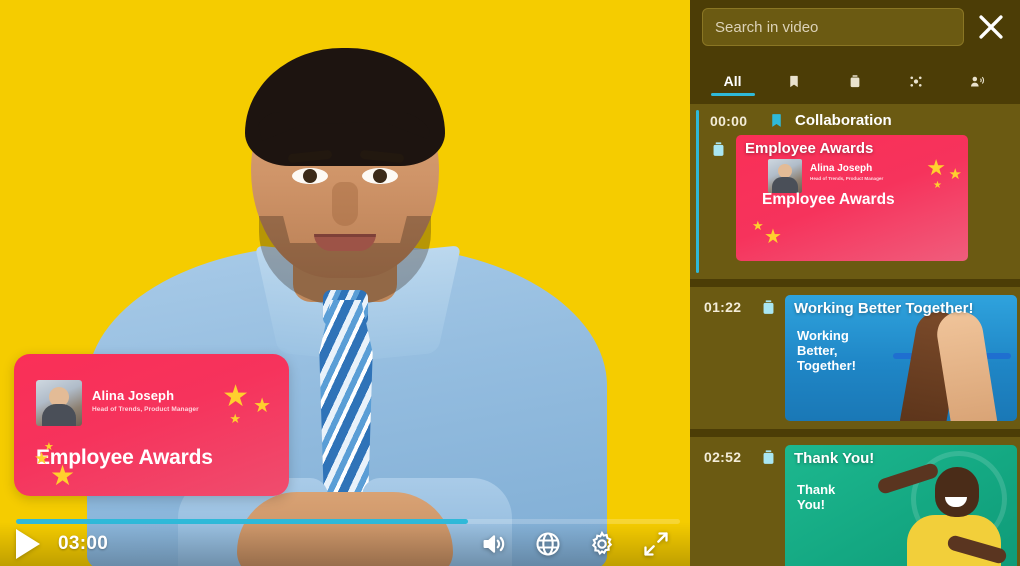  I want to click on play-button, so click(28, 544).